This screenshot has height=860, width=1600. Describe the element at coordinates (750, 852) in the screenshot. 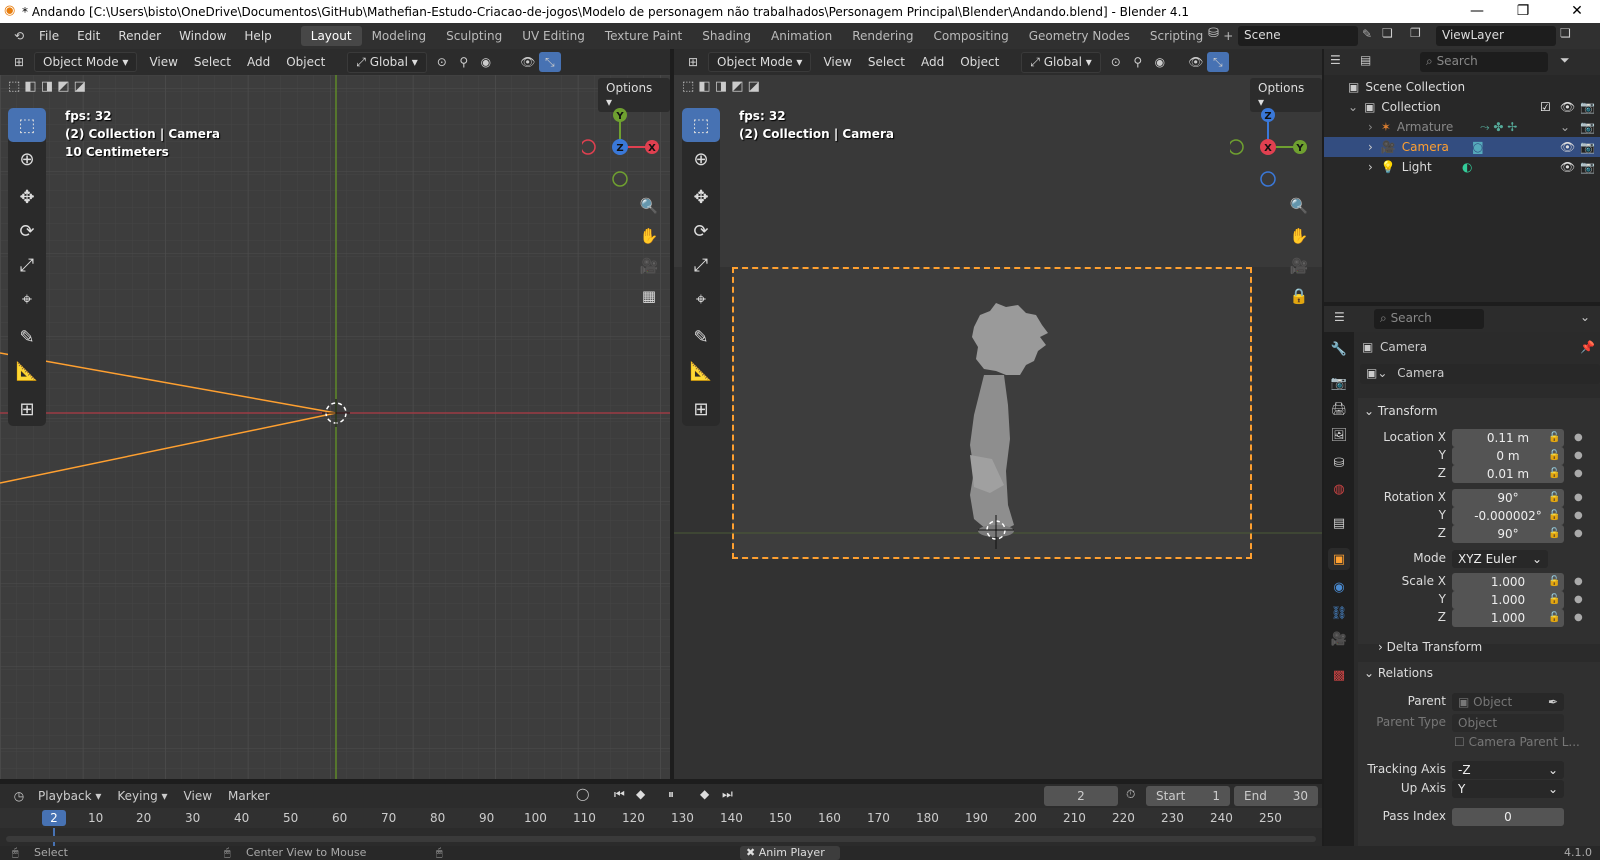

I see `cancel-icon: ✖` at that location.